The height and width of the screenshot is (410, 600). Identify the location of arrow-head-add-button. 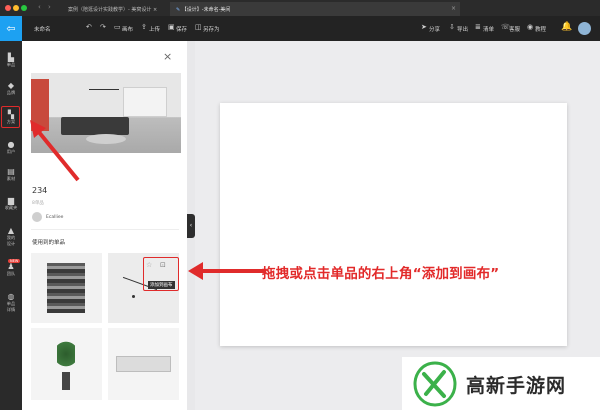
(195, 271).